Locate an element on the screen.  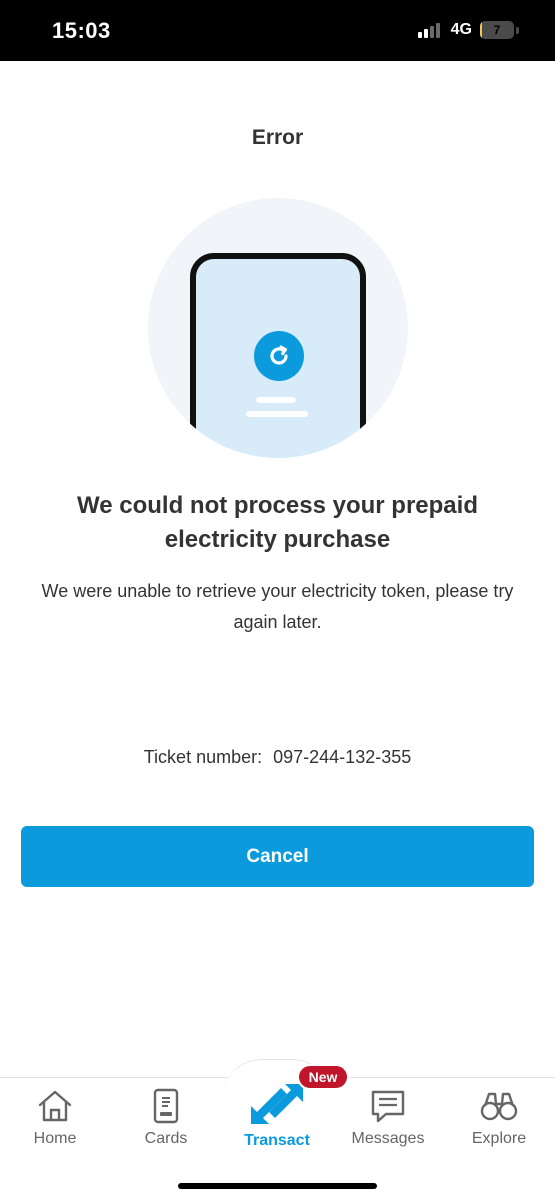
transfer-arrows-icon is located at coordinates (277, 1104).